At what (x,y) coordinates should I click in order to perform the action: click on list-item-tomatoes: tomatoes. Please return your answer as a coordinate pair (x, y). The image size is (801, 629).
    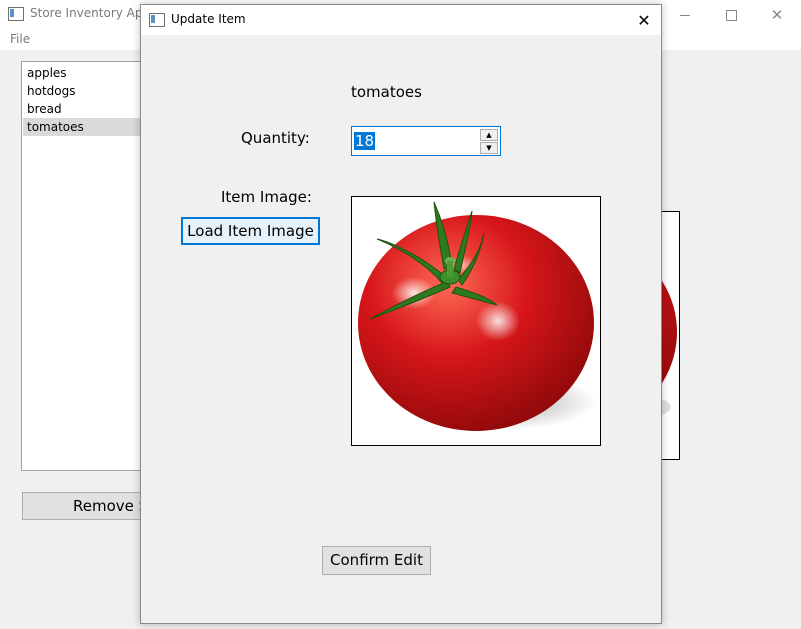
    Looking at the image, I should click on (86, 127).